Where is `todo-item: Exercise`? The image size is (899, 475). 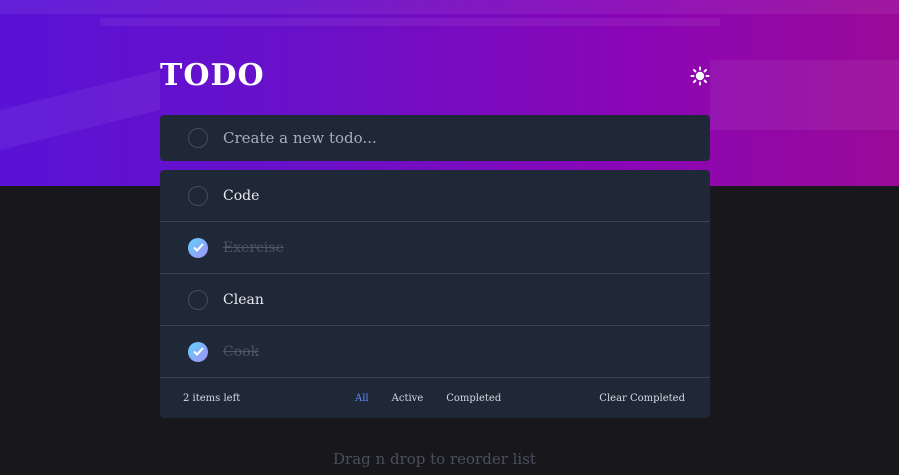 todo-item: Exercise is located at coordinates (435, 248).